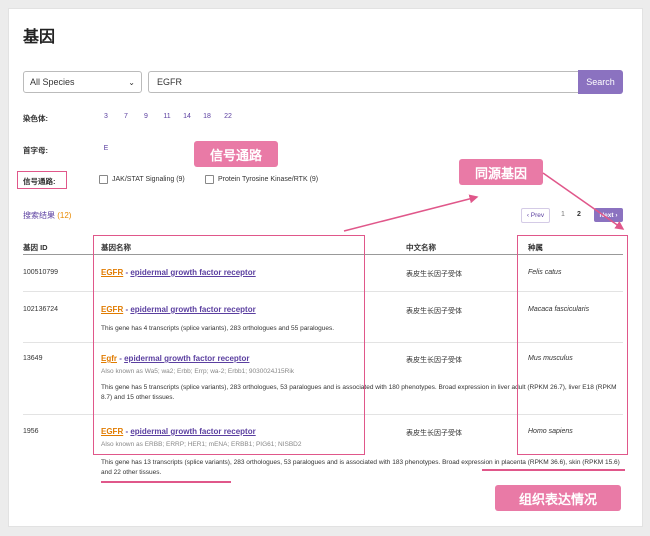 The image size is (650, 536). I want to click on arrow-to-species, so click(583, 201).